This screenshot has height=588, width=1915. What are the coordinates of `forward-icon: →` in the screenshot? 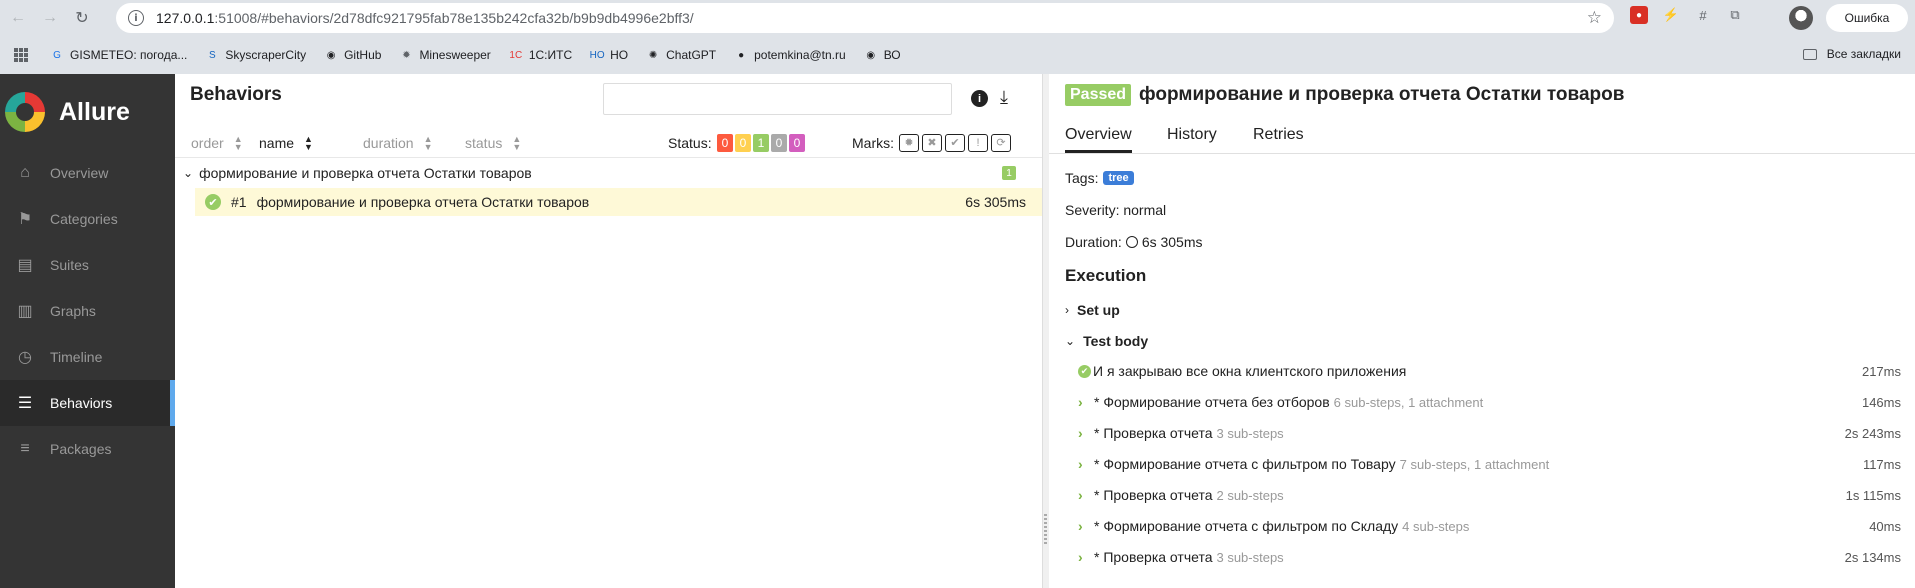 It's located at (50, 18).